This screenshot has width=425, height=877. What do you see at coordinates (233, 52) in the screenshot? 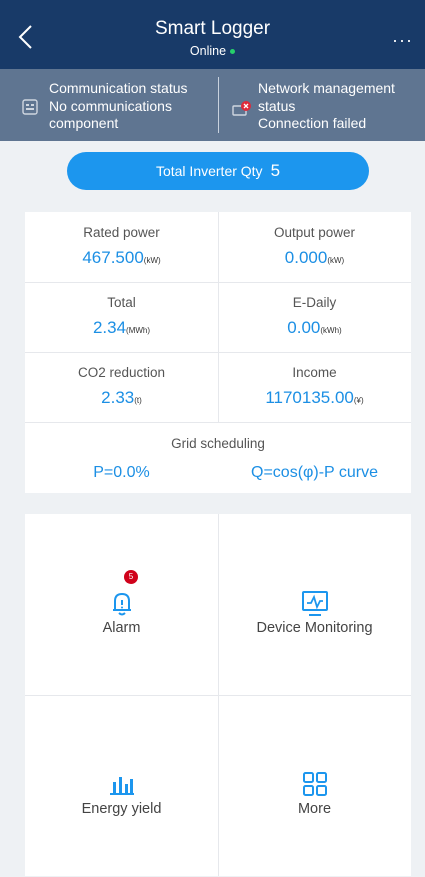
I see `online-dot-icon` at bounding box center [233, 52].